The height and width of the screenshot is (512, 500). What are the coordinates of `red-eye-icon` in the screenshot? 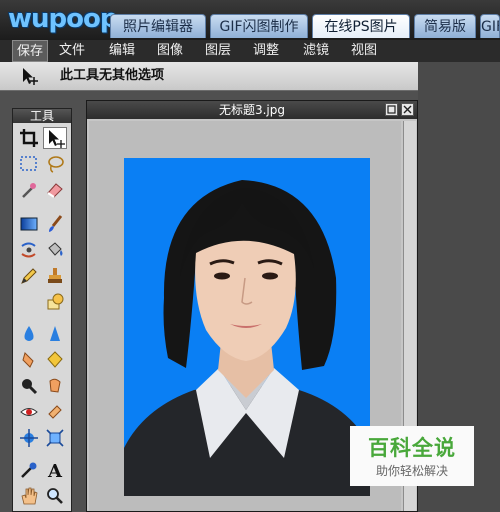 It's located at (29, 412).